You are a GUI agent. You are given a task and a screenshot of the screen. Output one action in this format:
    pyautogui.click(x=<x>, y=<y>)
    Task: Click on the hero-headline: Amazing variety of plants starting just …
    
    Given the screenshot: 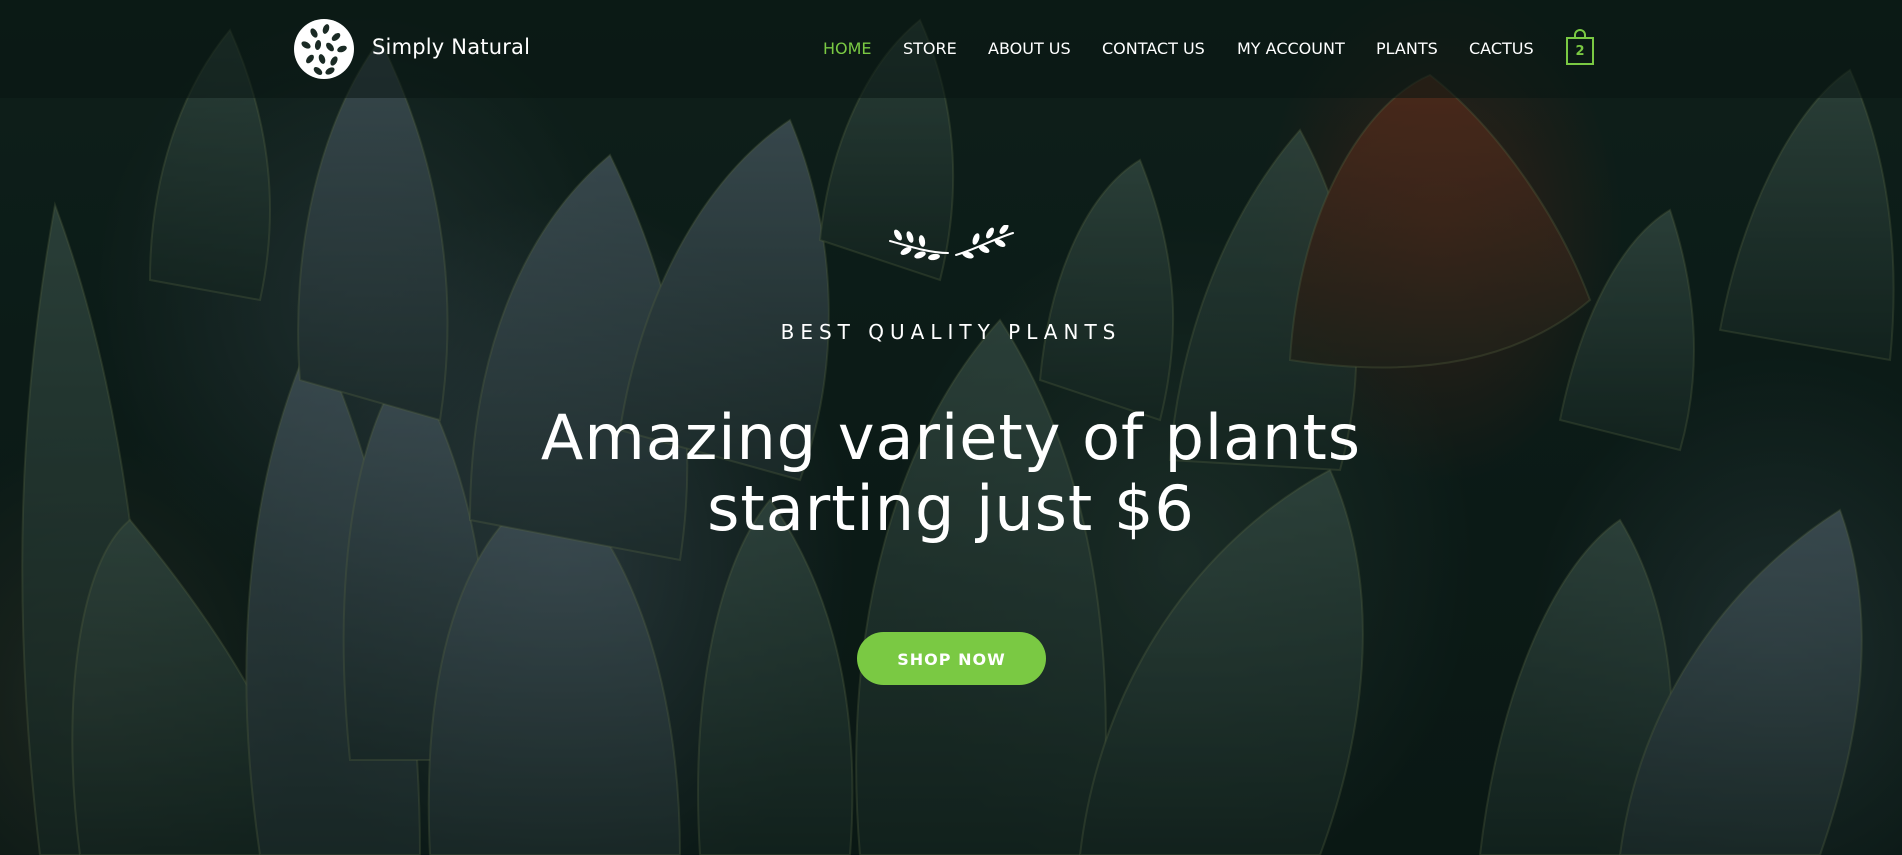 What is the action you would take?
    pyautogui.click(x=951, y=473)
    